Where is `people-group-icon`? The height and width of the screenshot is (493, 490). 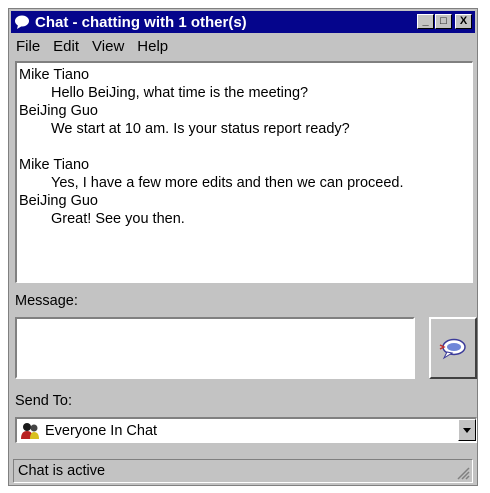 people-group-icon is located at coordinates (30, 430).